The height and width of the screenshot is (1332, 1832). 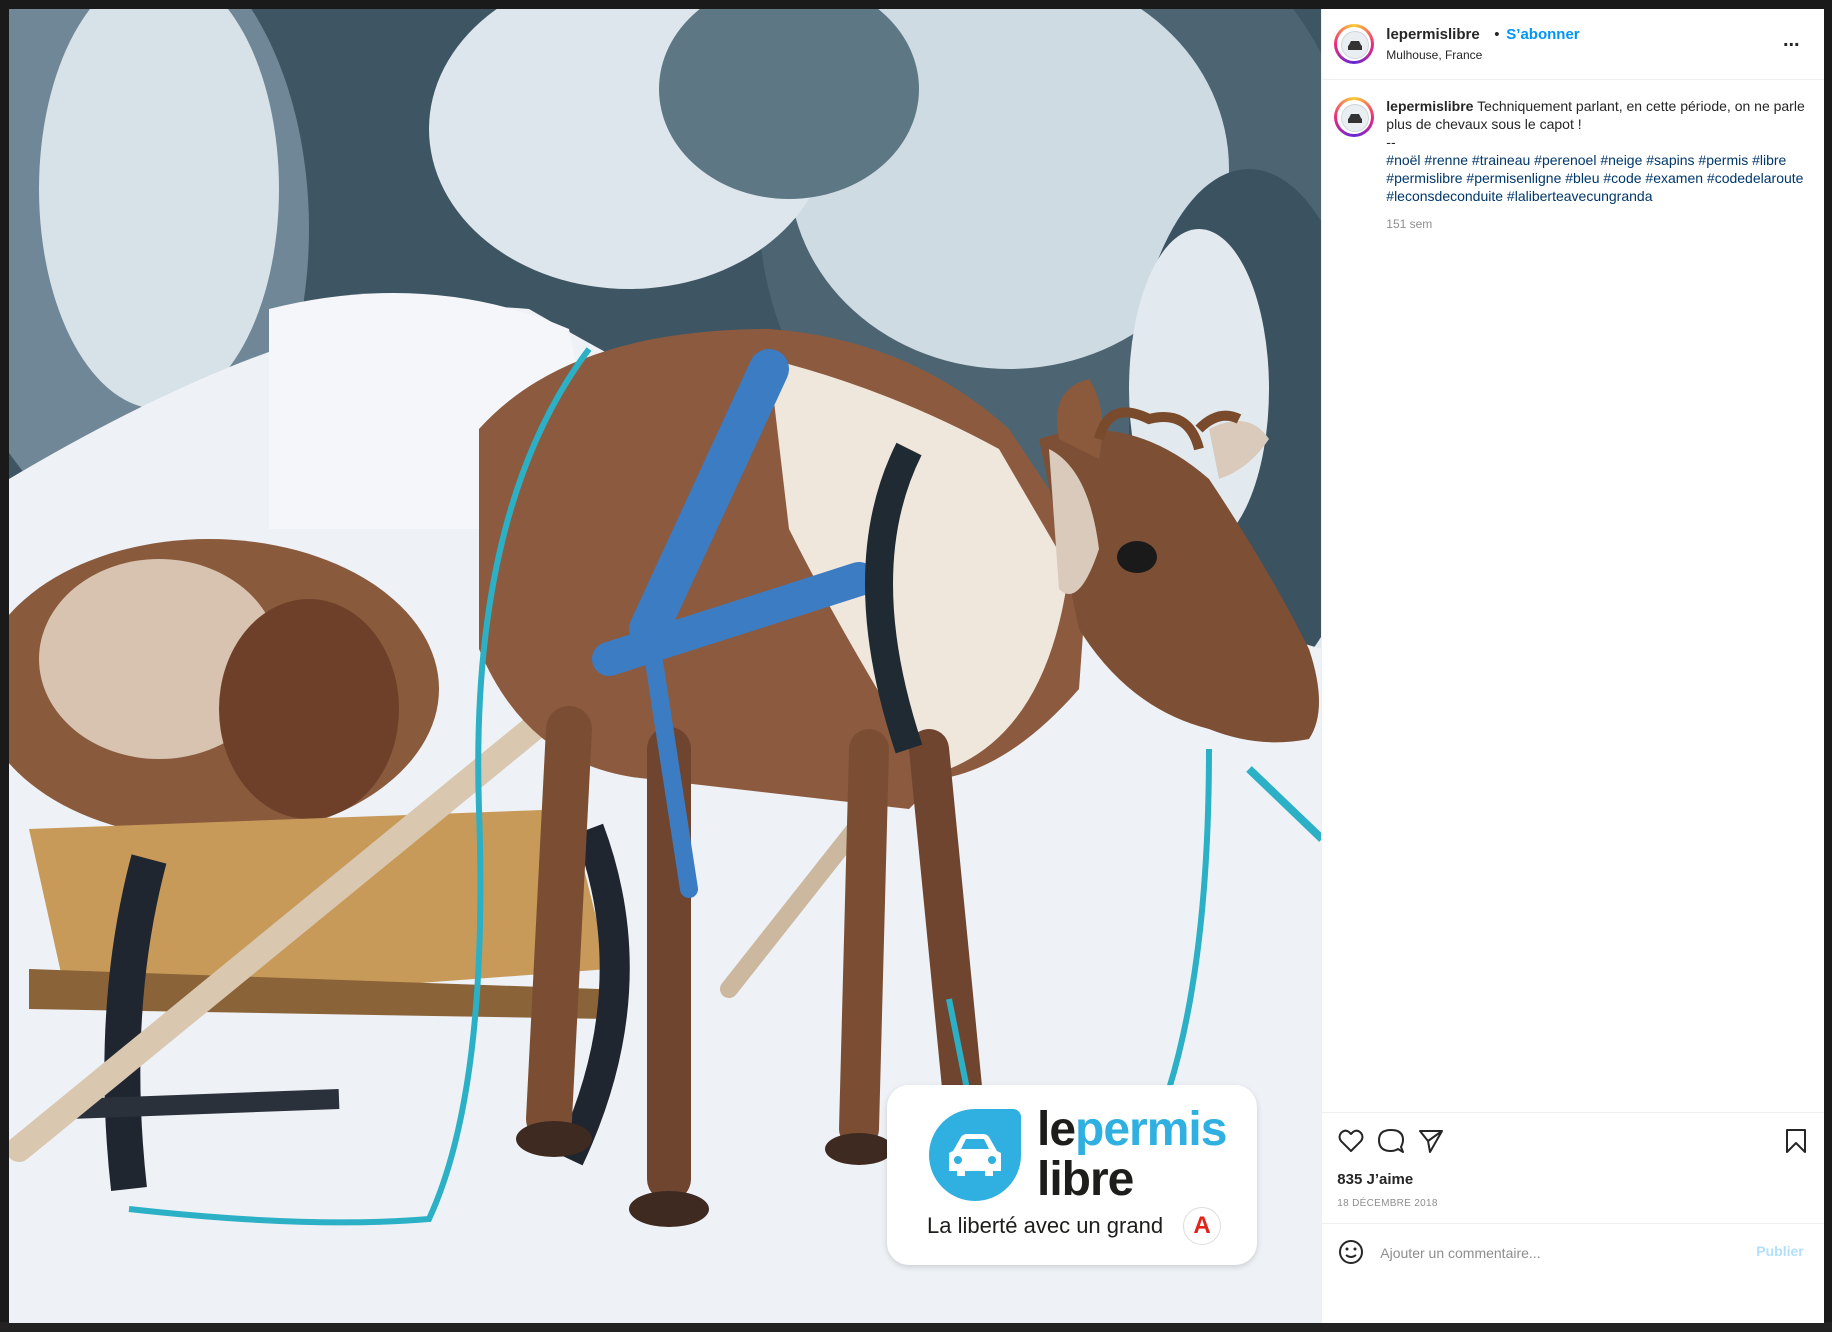 What do you see at coordinates (1375, 1179) in the screenshot?
I see `likes-count: 835 J’aime` at bounding box center [1375, 1179].